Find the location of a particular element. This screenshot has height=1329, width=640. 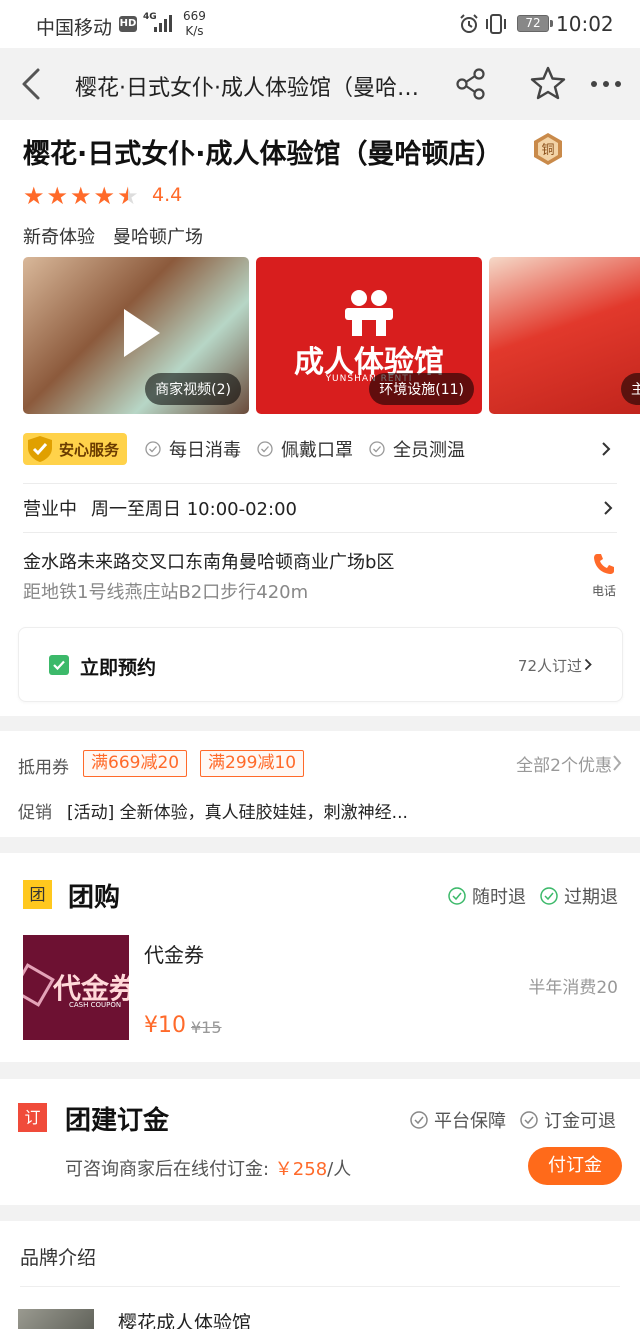

more-dots-icon is located at coordinates (606, 84).